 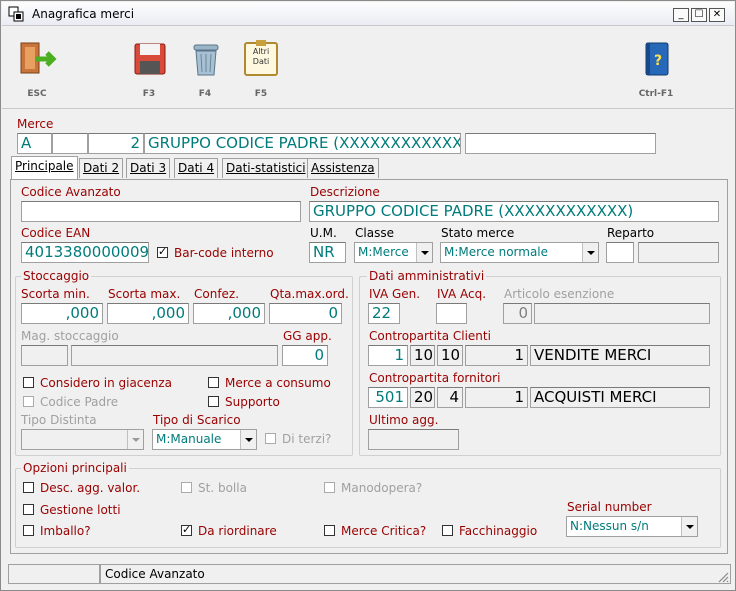 What do you see at coordinates (278, 383) in the screenshot?
I see `merce-consumo-label: Merce a consumo` at bounding box center [278, 383].